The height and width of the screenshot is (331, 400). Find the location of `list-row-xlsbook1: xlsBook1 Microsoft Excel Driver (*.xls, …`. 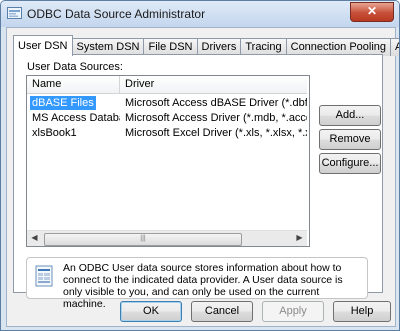

list-row-xlsbook1: xlsBook1 Microsoft Excel Driver (*.xls, … is located at coordinates (167, 133).